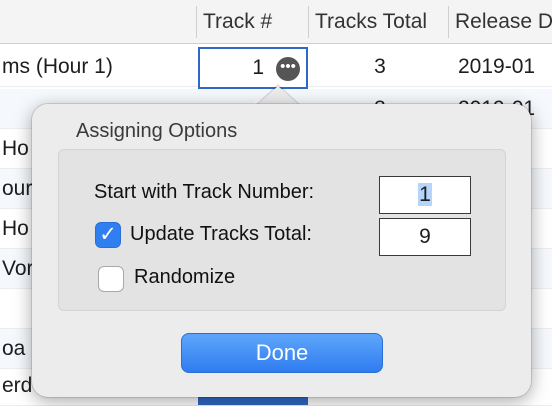  What do you see at coordinates (278, 96) in the screenshot?
I see `popover-arrow` at bounding box center [278, 96].